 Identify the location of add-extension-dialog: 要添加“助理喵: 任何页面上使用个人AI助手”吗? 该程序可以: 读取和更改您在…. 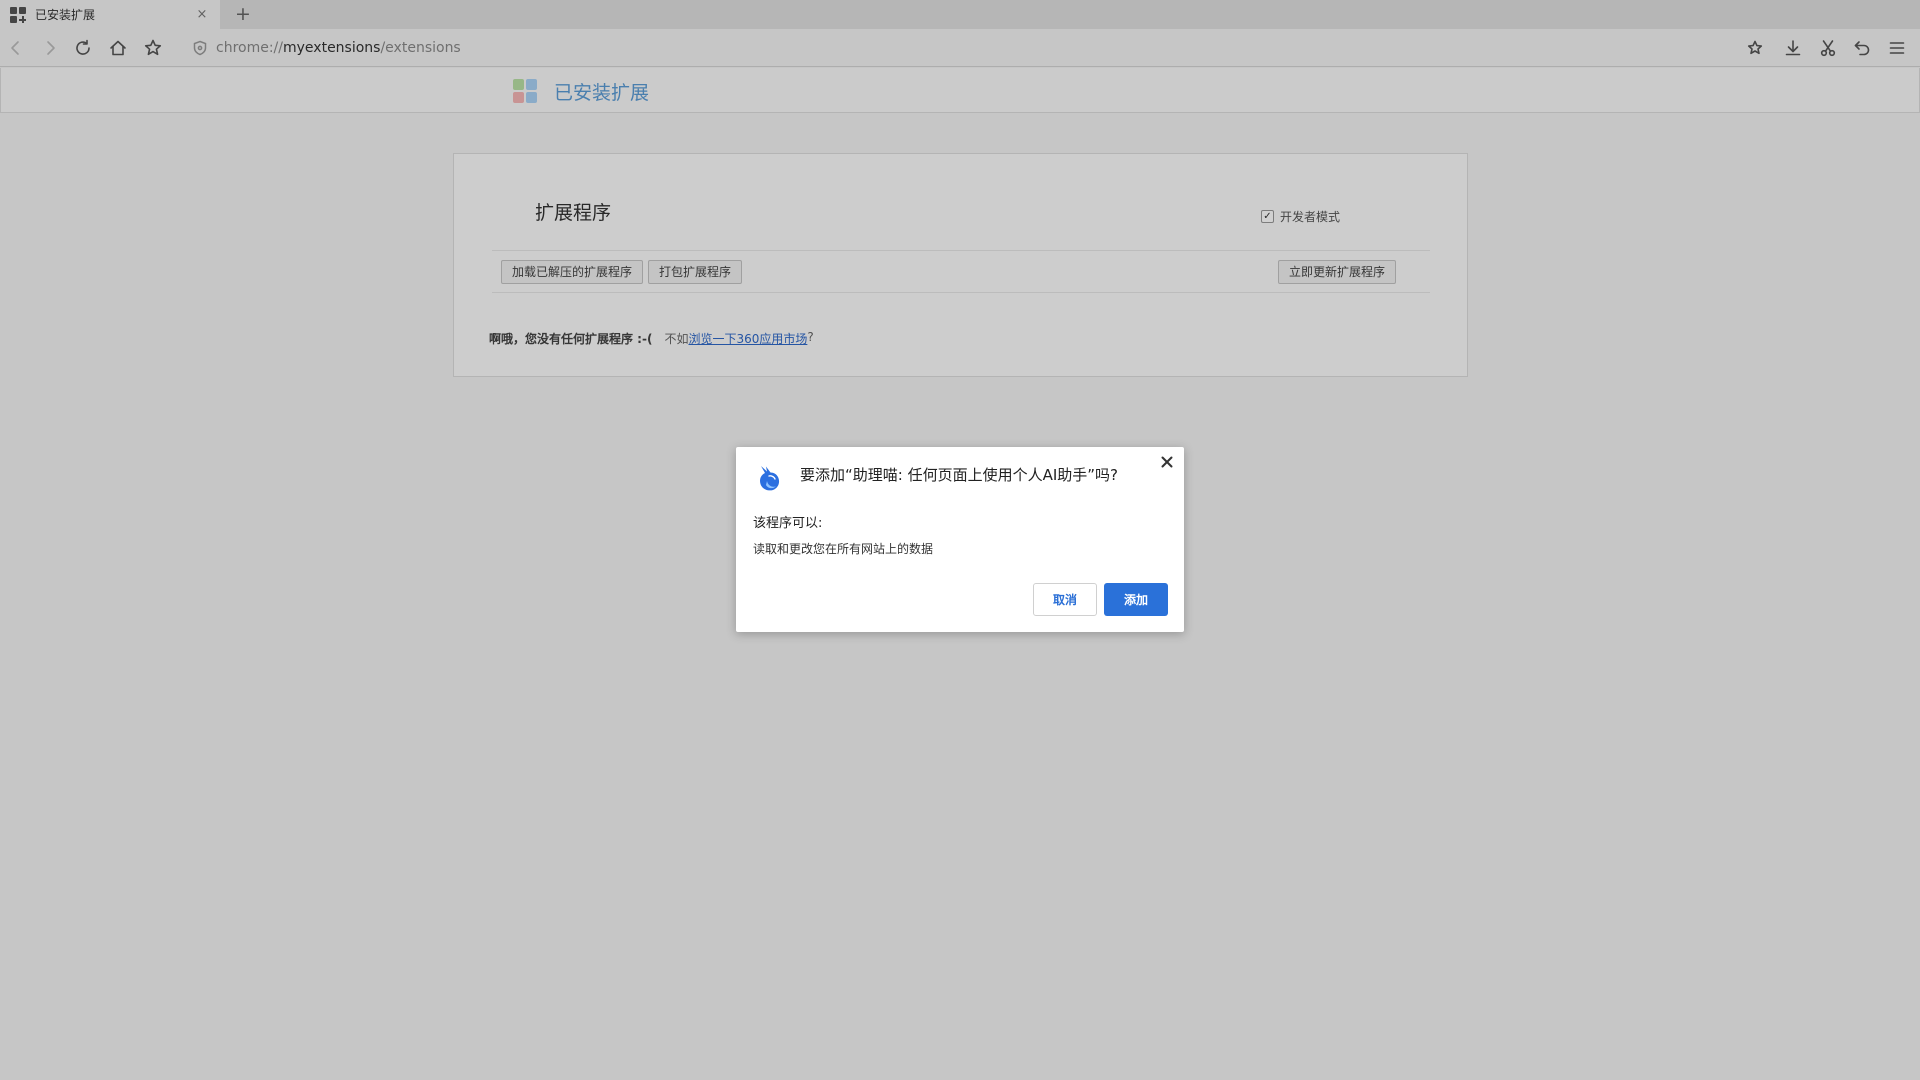
(960, 539).